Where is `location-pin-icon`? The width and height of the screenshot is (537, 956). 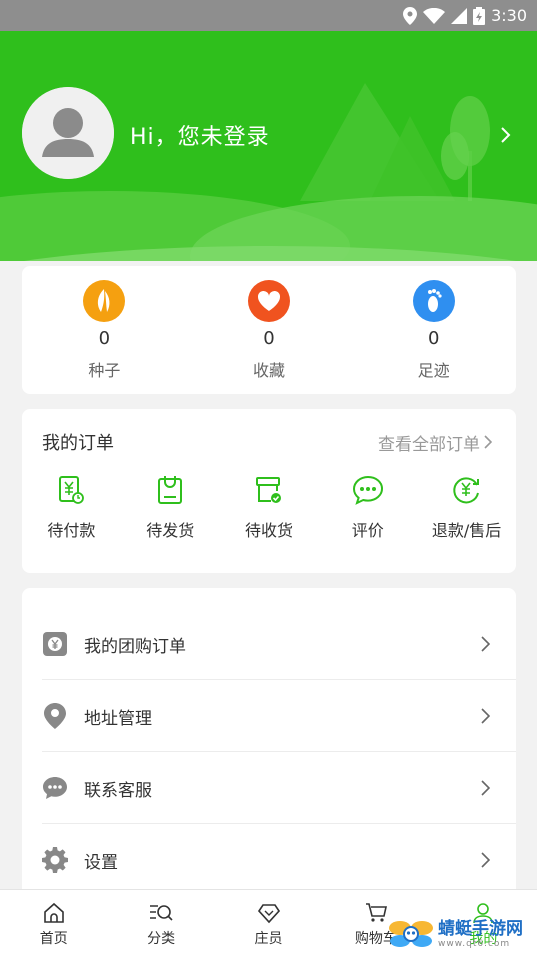 location-pin-icon is located at coordinates (55, 716).